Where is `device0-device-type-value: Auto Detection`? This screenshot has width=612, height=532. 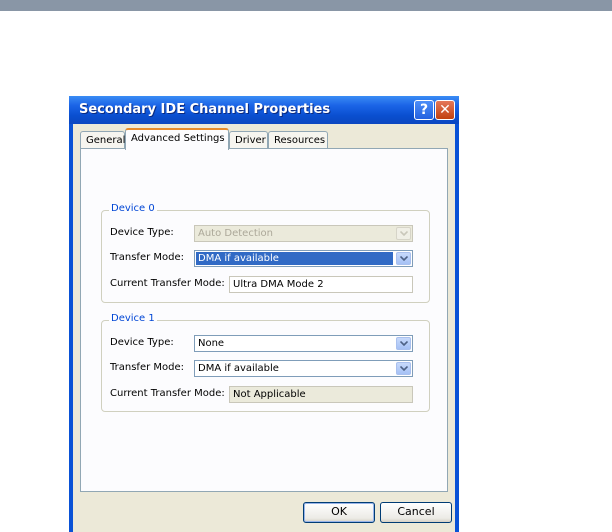 device0-device-type-value: Auto Detection is located at coordinates (235, 233).